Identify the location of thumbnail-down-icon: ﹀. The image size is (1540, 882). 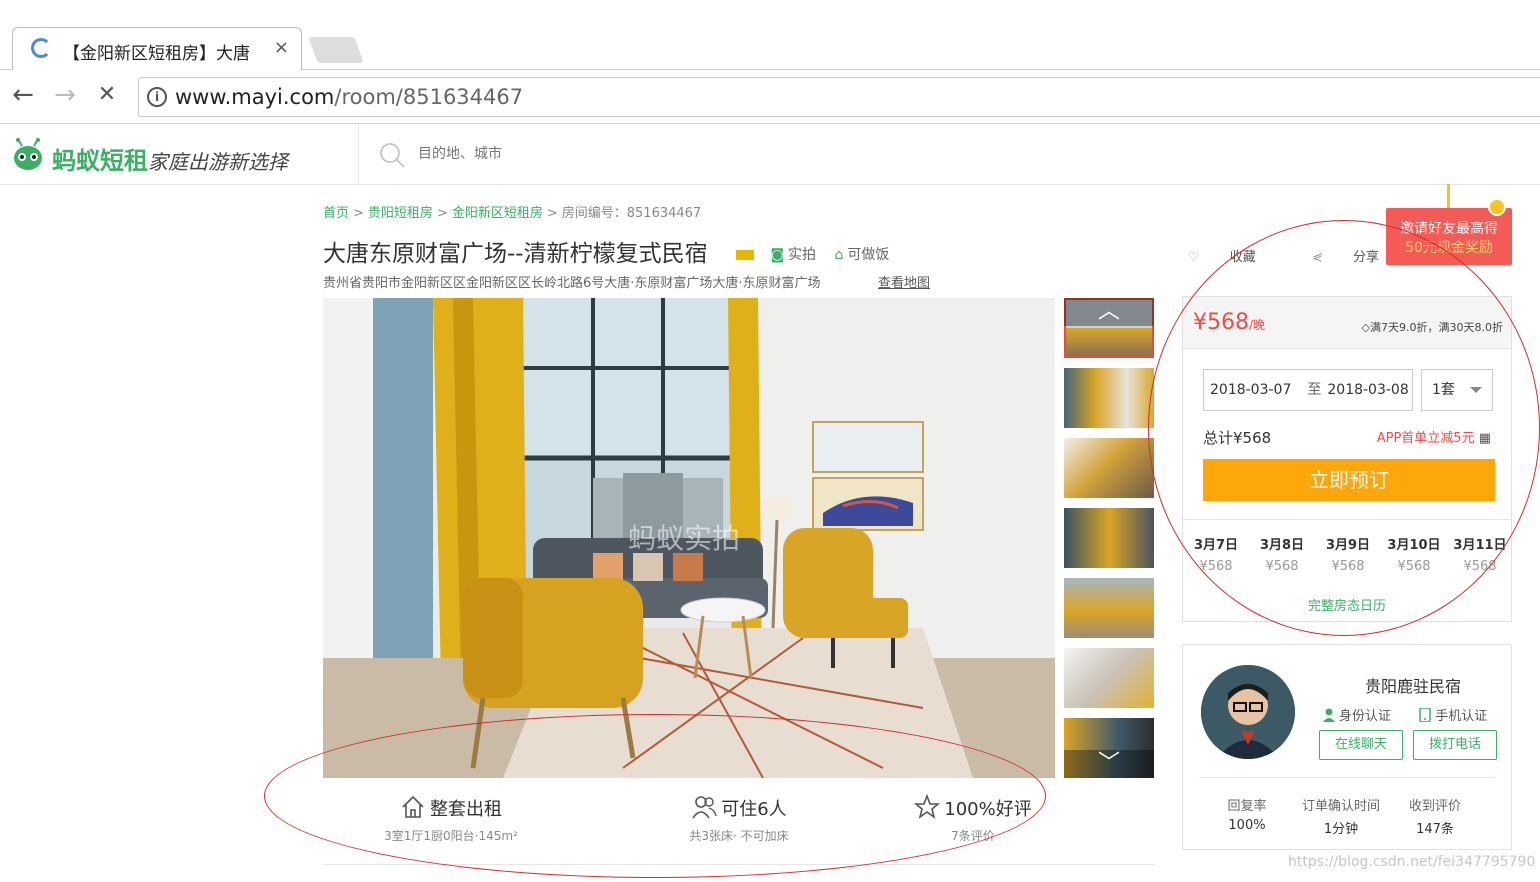
(1109, 764).